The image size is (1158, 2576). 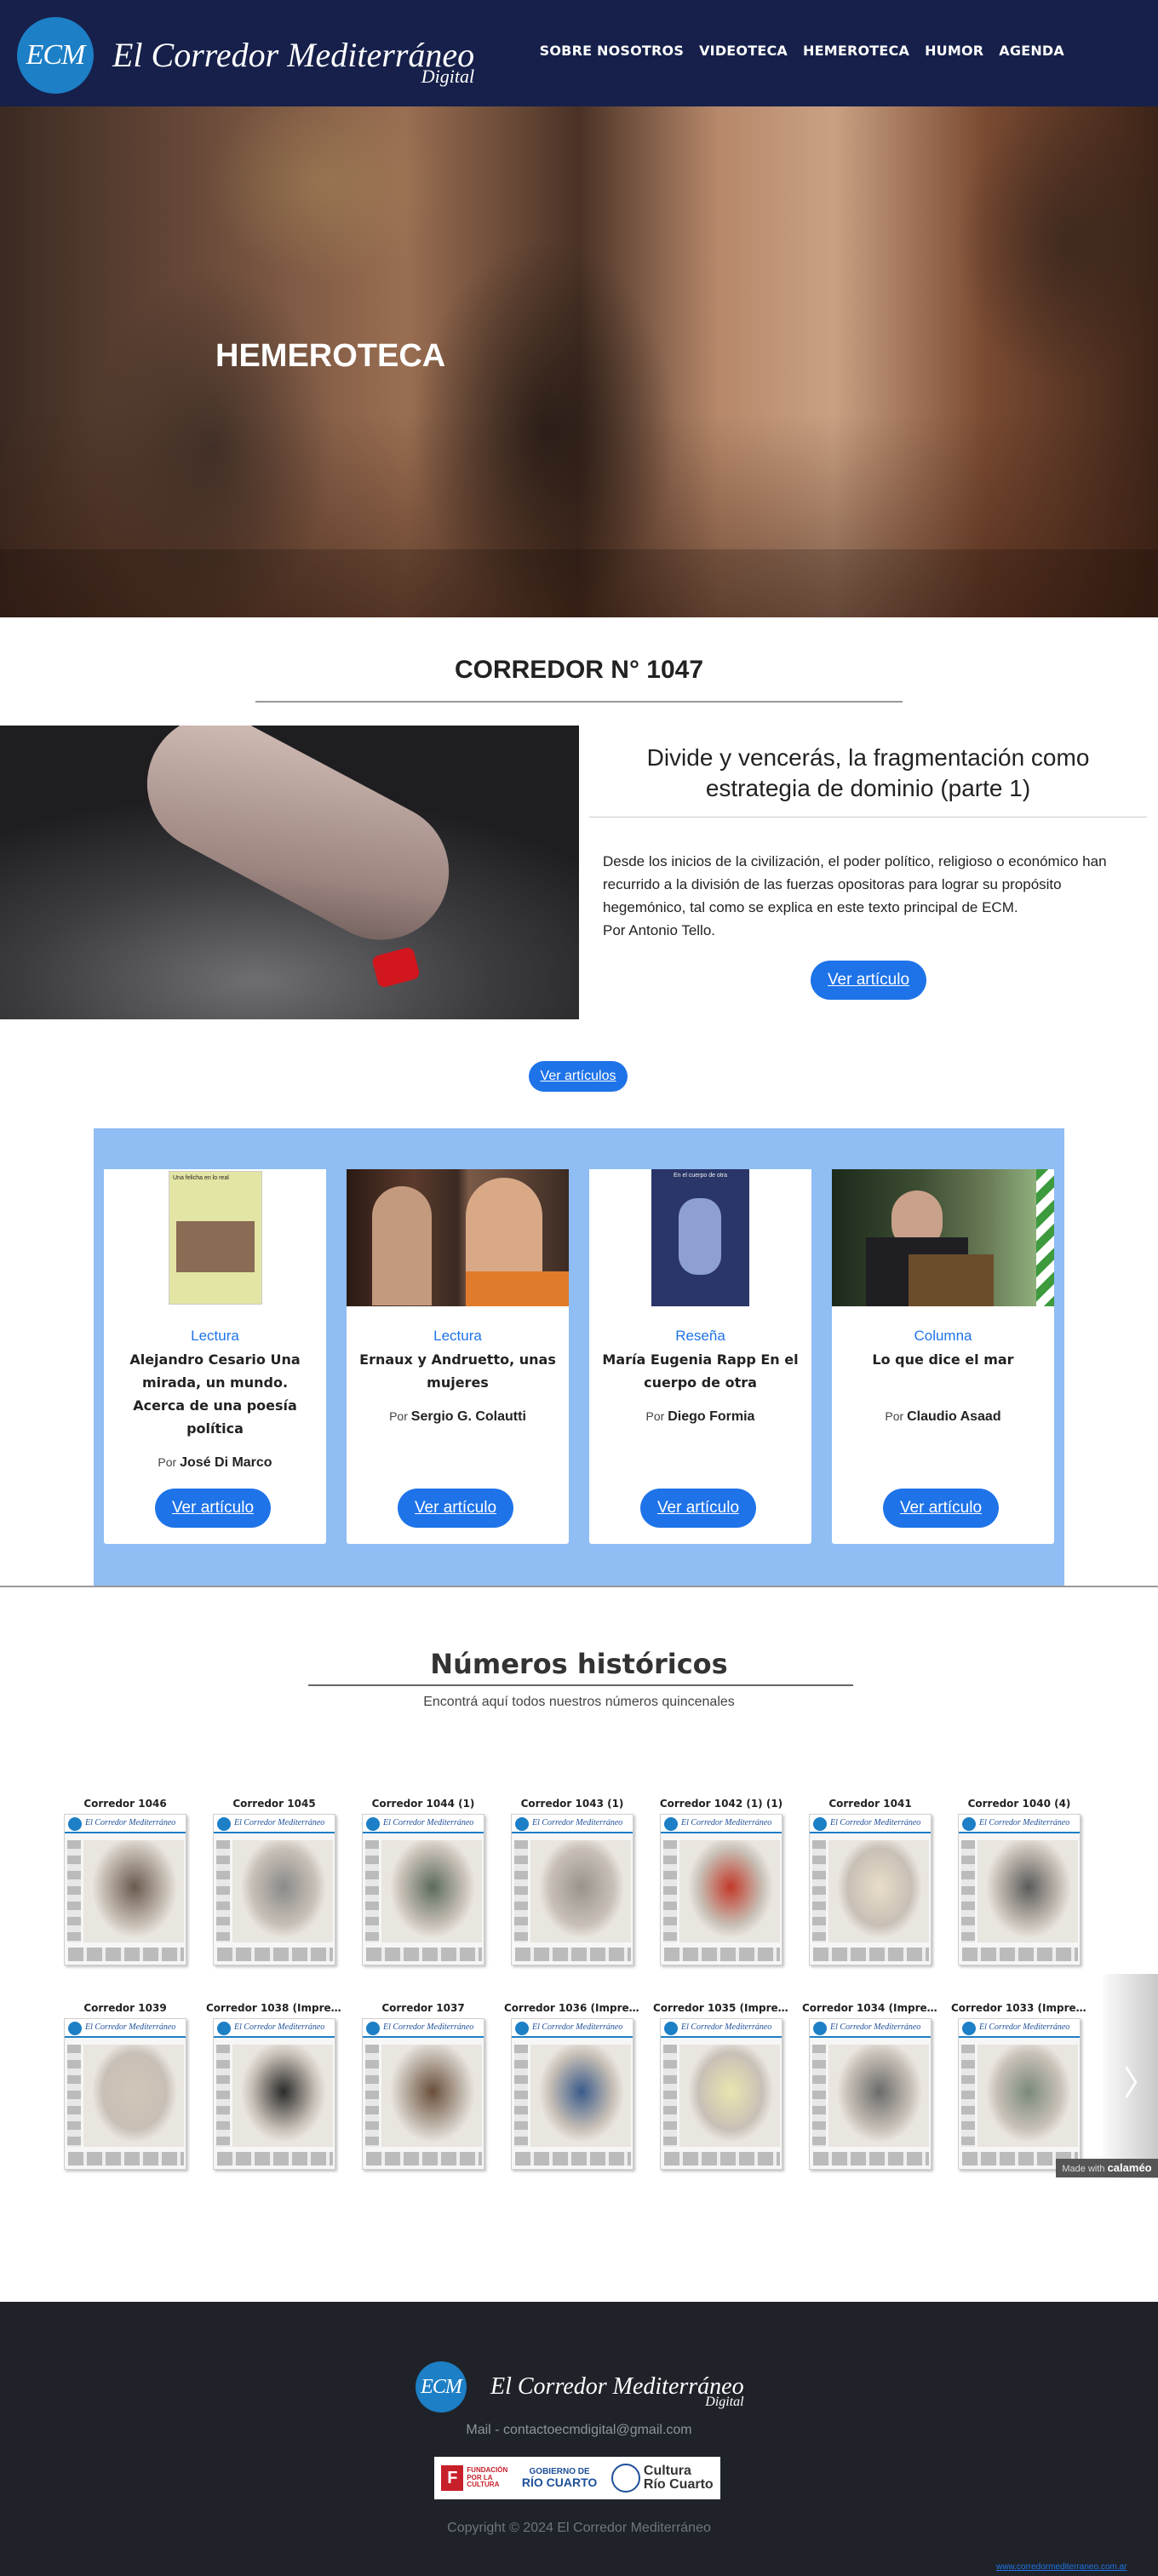 I want to click on calameo-badge: Made with calaméo, so click(x=1107, y=2168).